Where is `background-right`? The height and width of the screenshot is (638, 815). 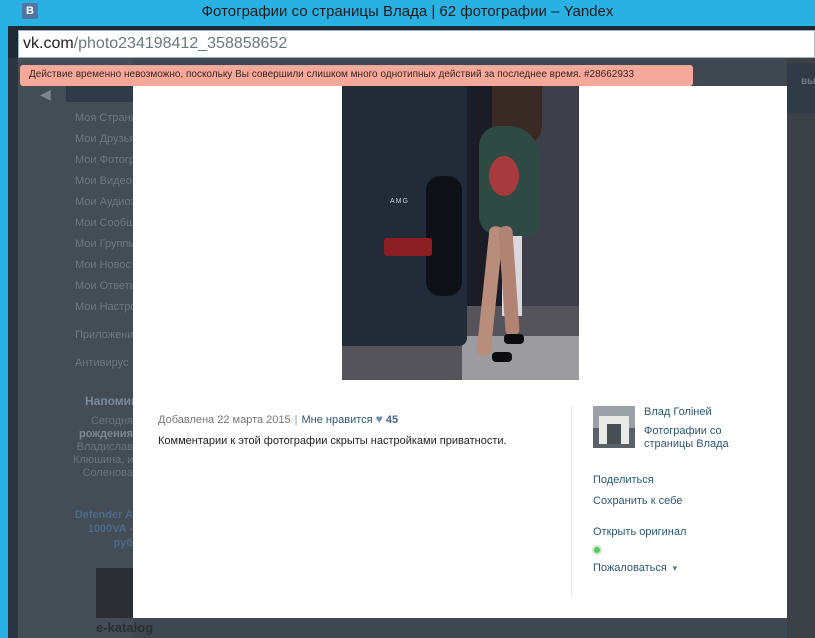
background-right is located at coordinates (801, 348).